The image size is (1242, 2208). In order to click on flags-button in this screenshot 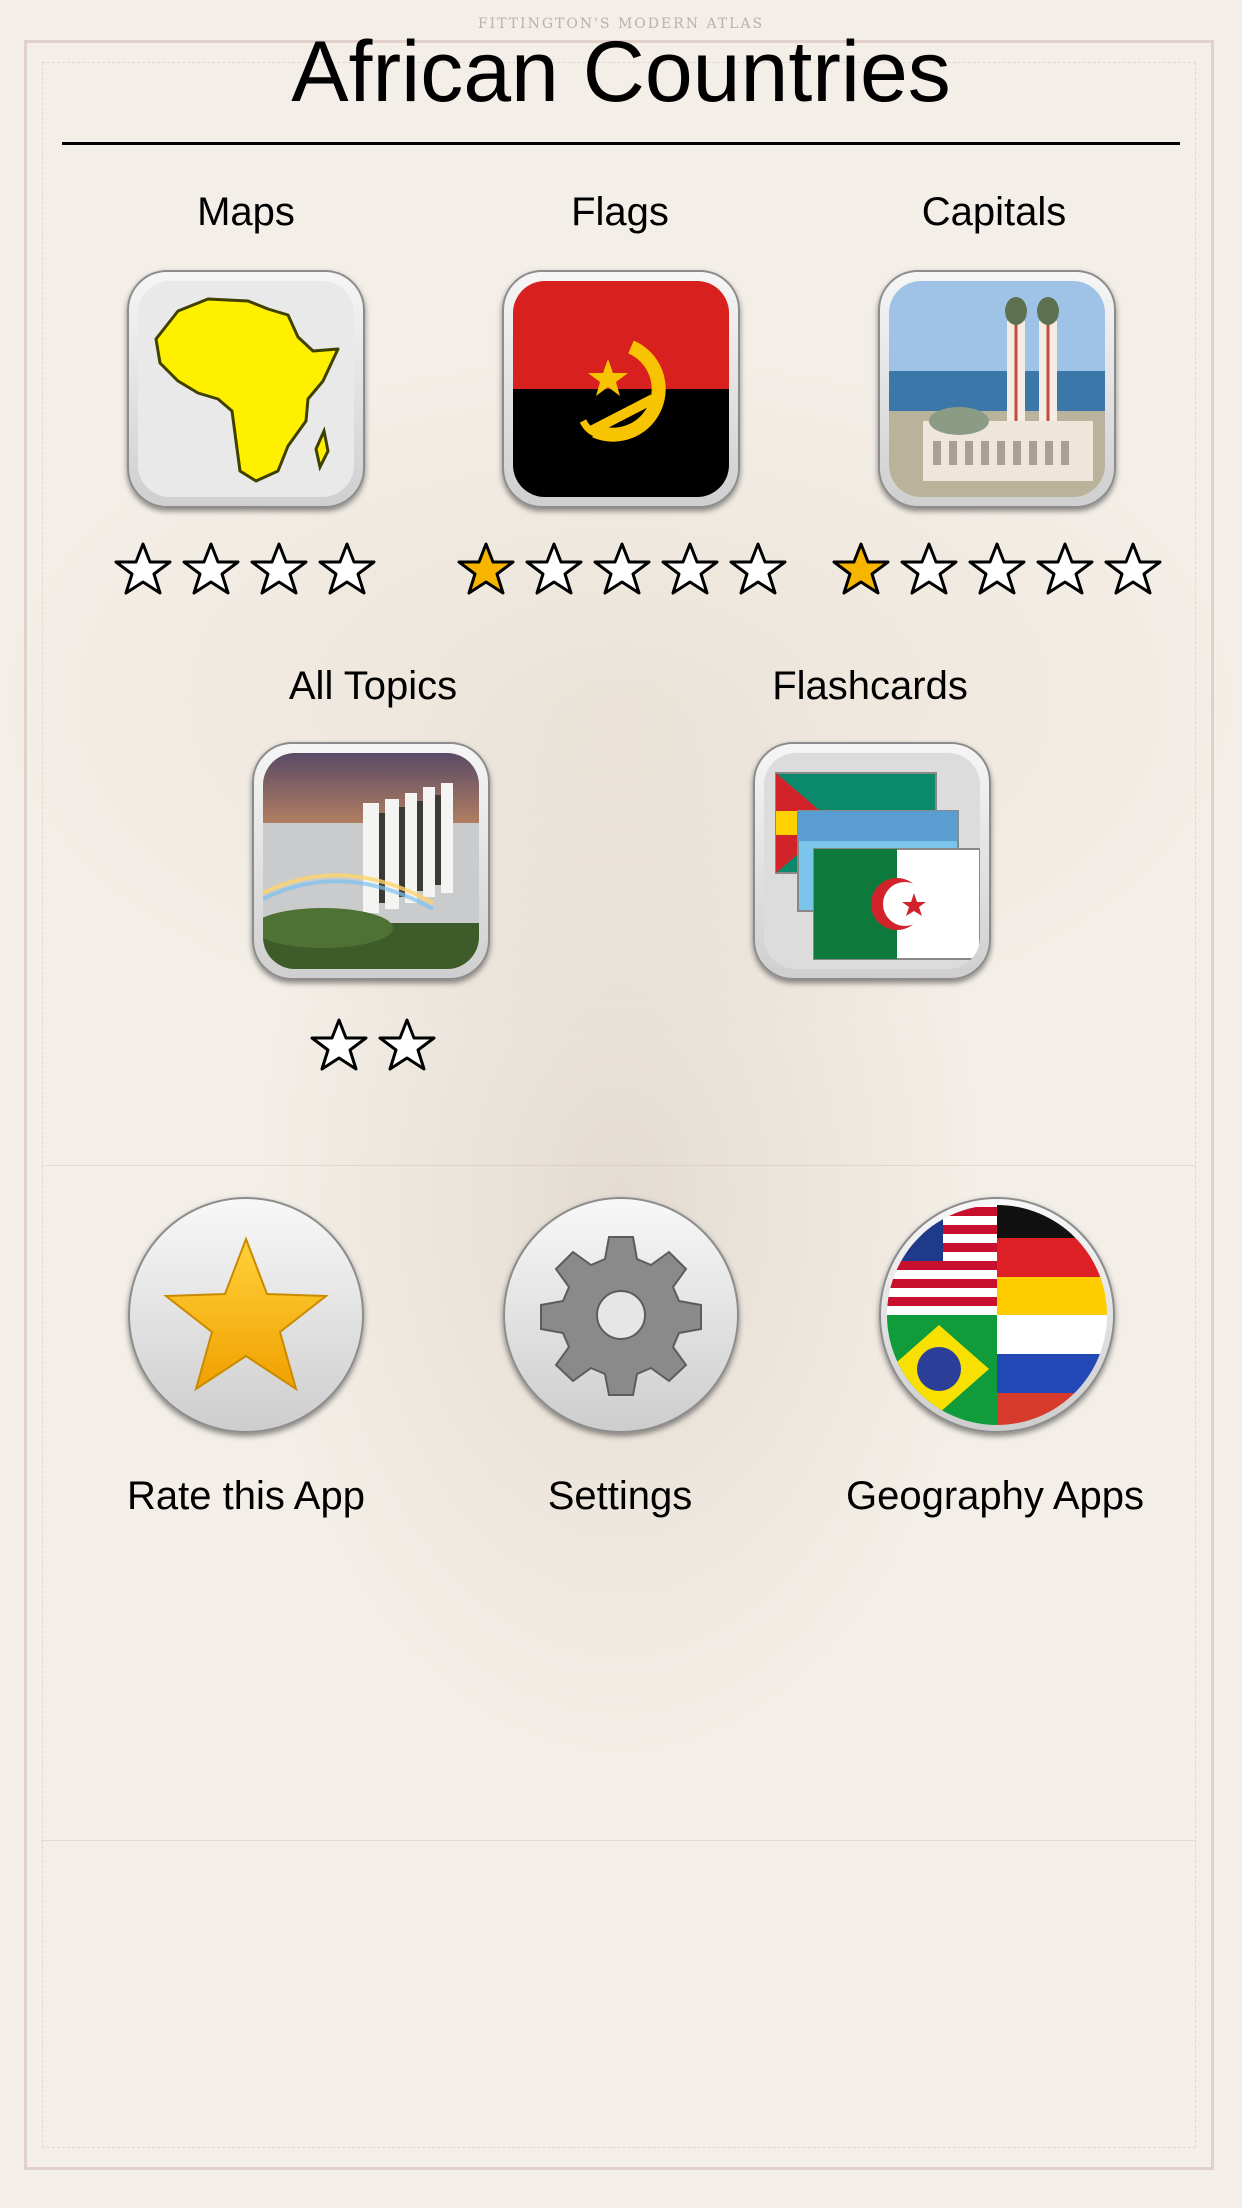, I will do `click(621, 389)`.